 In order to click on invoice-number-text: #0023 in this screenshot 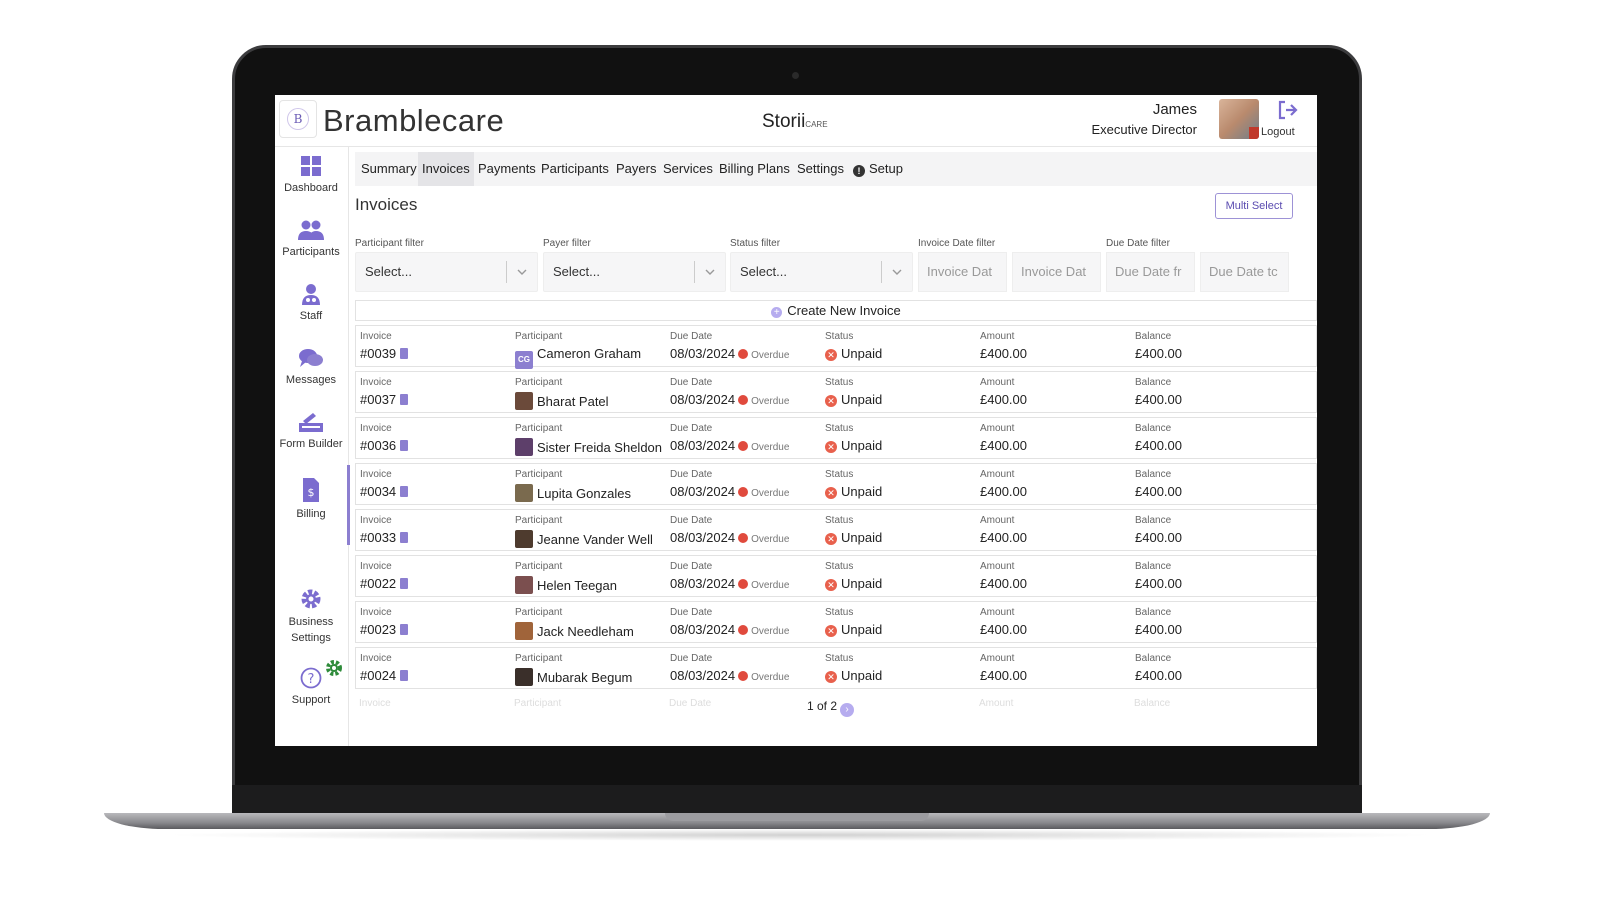, I will do `click(378, 629)`.